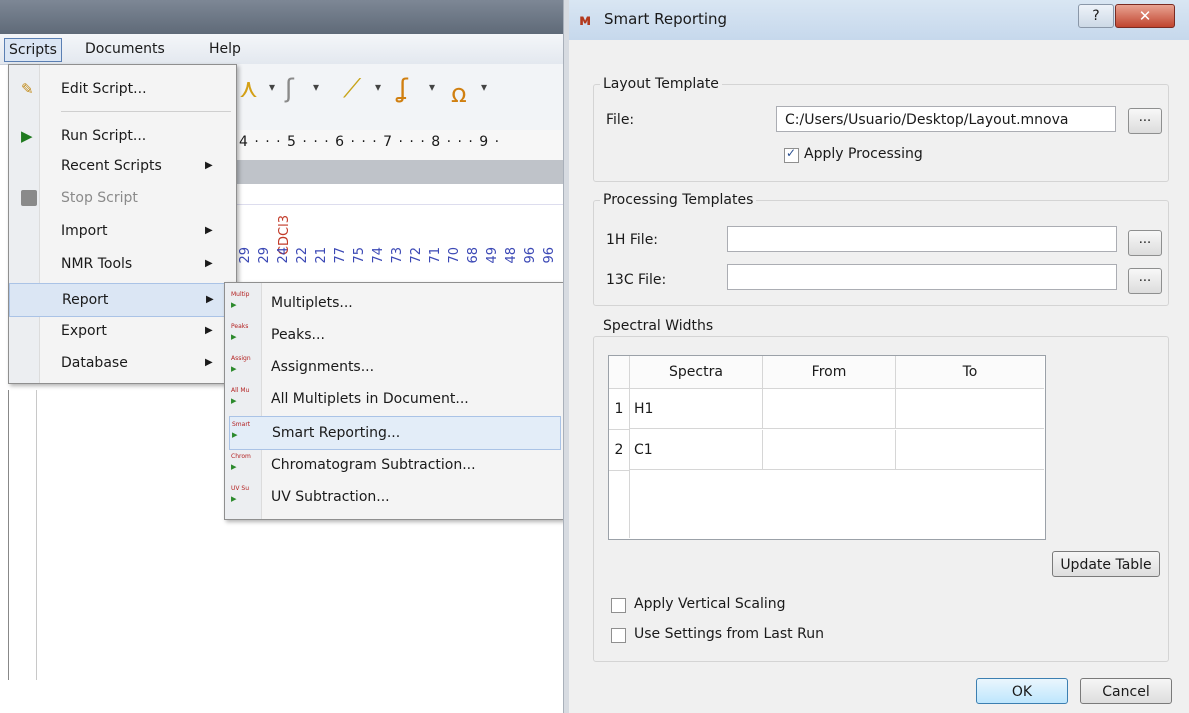 The image size is (1189, 713). What do you see at coordinates (619, 409) in the screenshot?
I see `row-number: 1` at bounding box center [619, 409].